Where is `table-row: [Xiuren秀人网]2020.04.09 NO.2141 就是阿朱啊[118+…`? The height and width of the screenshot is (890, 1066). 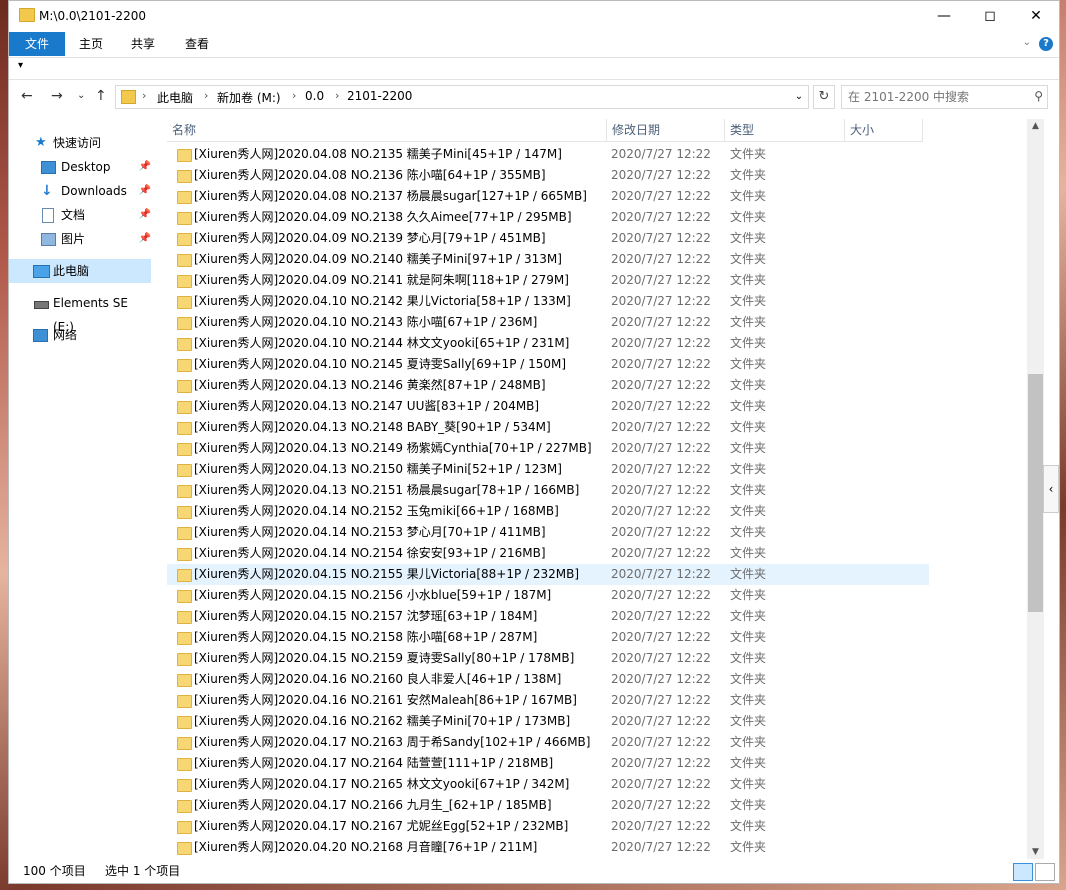 table-row: [Xiuren秀人网]2020.04.09 NO.2141 就是阿朱啊[118+… is located at coordinates (548, 280).